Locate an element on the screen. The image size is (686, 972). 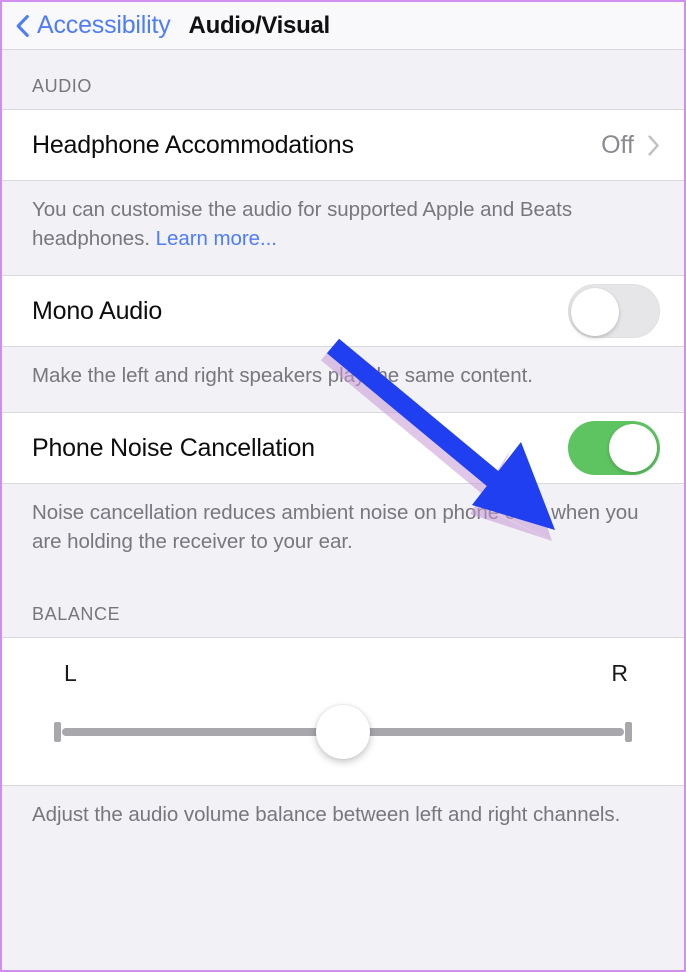
chevron-left-icon is located at coordinates (22, 25).